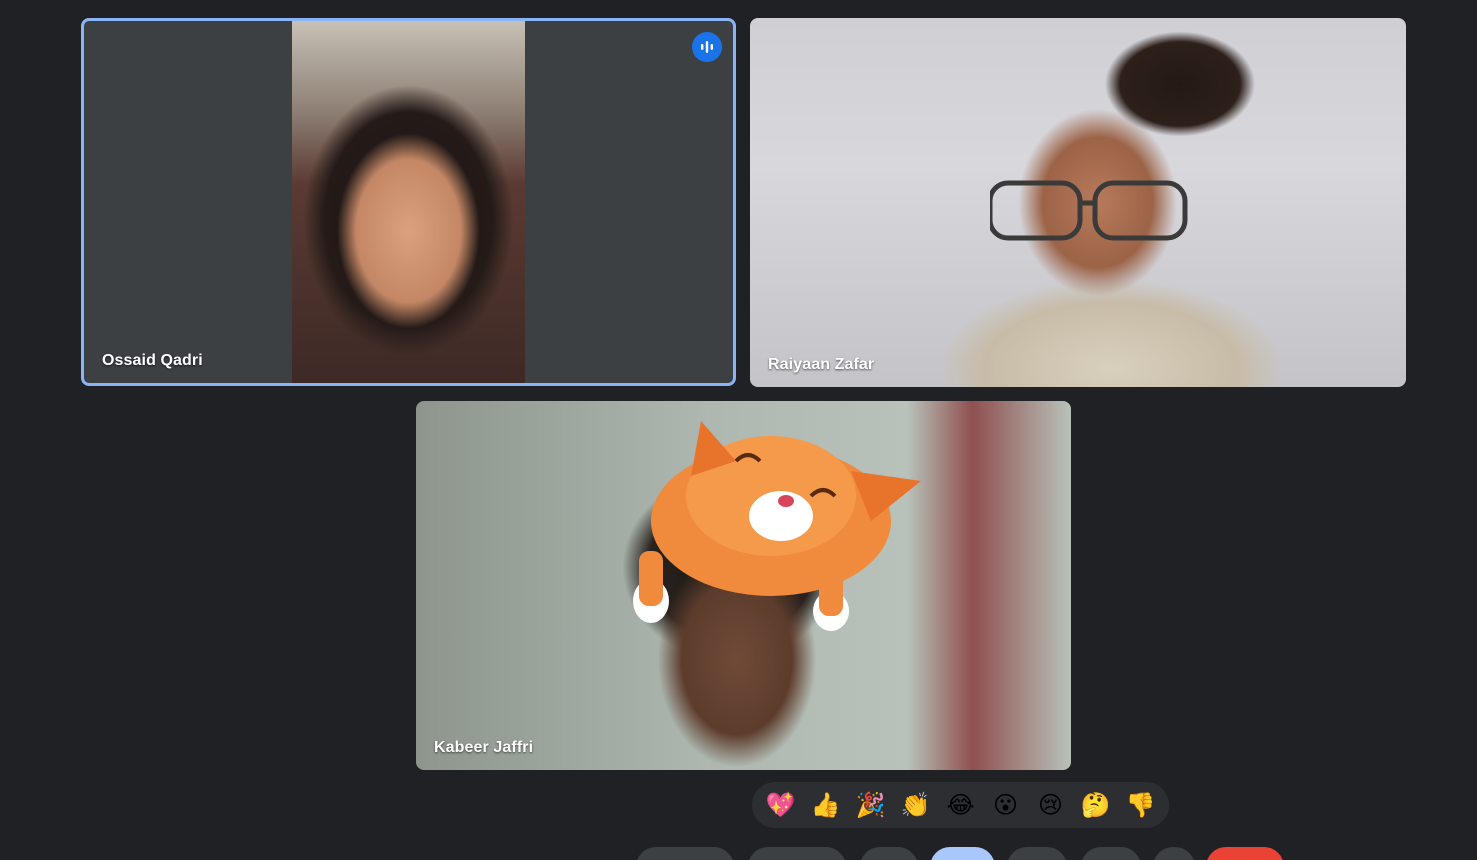  I want to click on reactions-bar: 💖 👍 🎉 👏 😂 😮 😢 🤔 👎, so click(960, 805).